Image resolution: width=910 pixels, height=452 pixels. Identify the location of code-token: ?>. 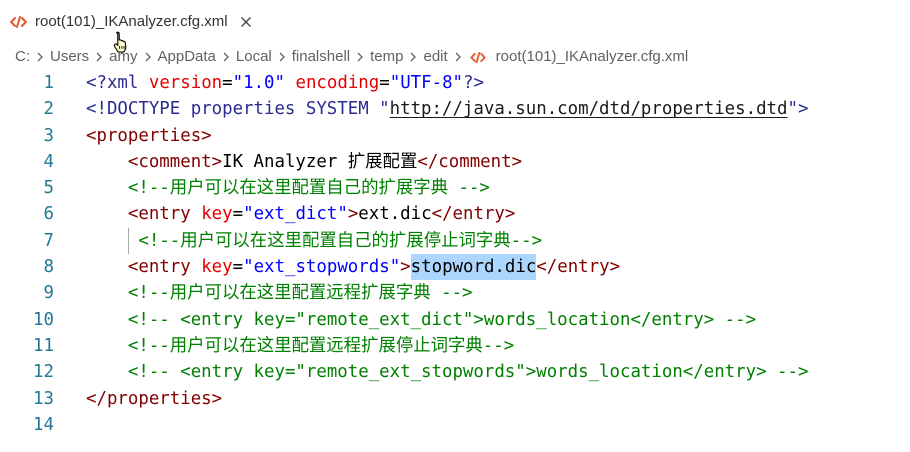
(473, 83).